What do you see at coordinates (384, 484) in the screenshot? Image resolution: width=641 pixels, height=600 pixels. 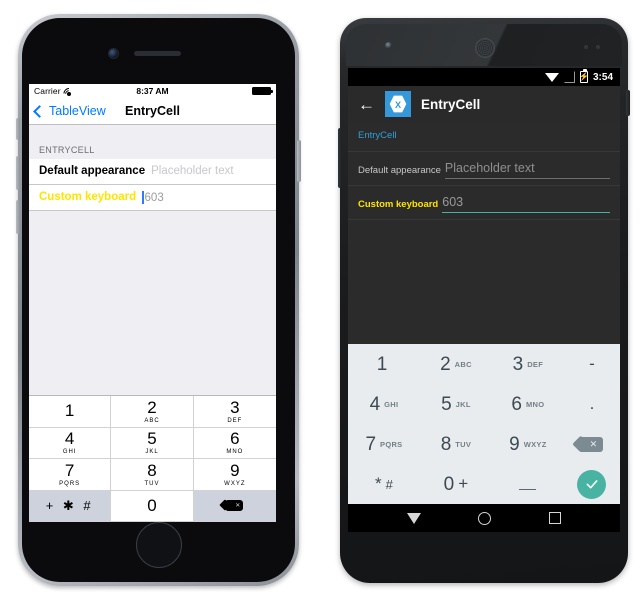 I see `key-star-hash: * #` at bounding box center [384, 484].